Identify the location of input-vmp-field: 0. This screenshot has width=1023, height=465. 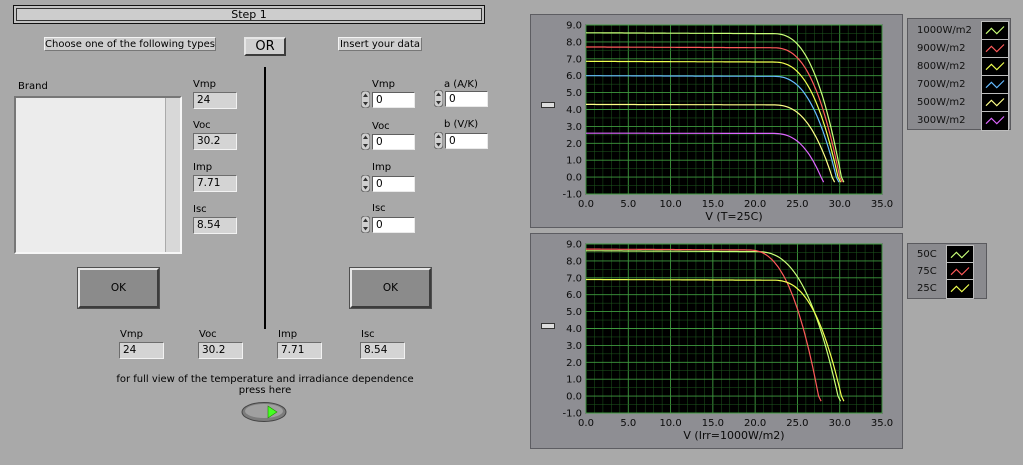
(393, 100).